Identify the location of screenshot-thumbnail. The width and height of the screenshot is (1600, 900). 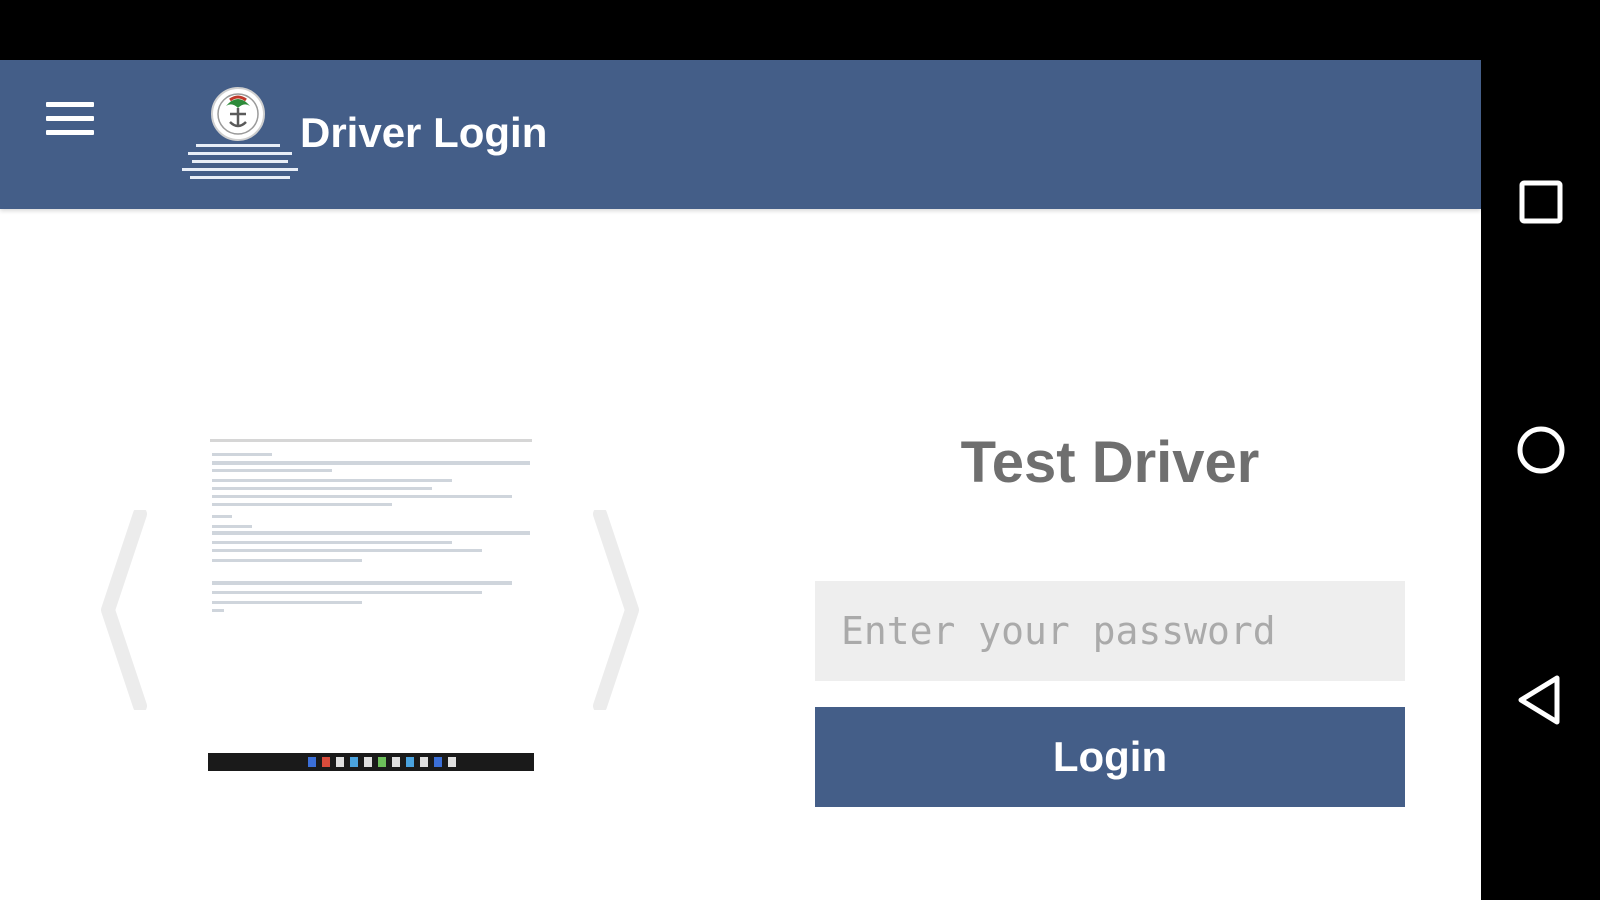
(371, 604).